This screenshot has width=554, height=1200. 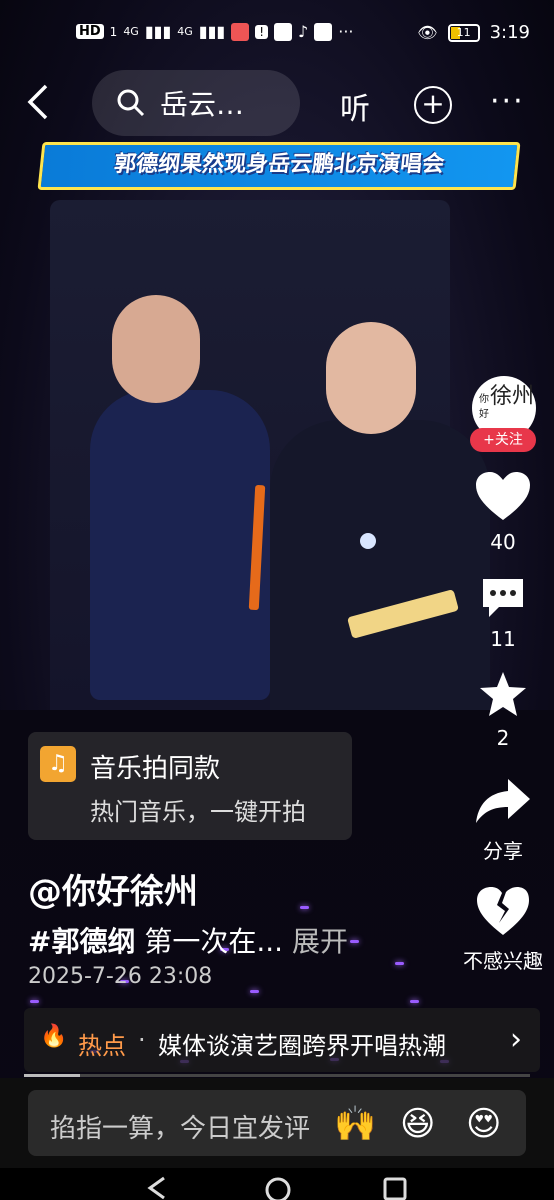 What do you see at coordinates (185, 31) in the screenshot?
I see `network-4g-2: 4G` at bounding box center [185, 31].